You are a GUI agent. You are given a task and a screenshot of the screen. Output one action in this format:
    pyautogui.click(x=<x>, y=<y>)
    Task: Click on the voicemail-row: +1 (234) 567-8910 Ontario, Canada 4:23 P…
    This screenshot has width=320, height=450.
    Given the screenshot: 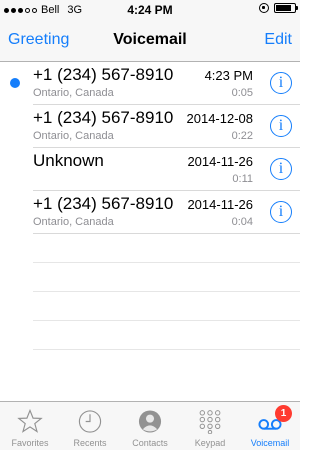 What is the action you would take?
    pyautogui.click(x=150, y=83)
    